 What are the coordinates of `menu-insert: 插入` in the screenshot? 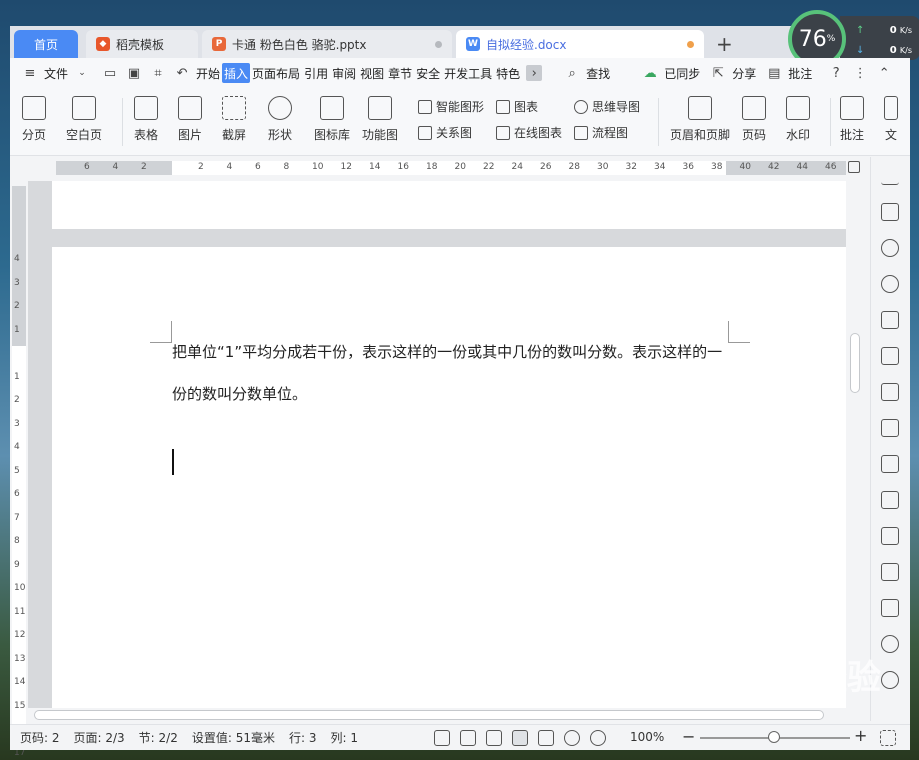 It's located at (236, 73).